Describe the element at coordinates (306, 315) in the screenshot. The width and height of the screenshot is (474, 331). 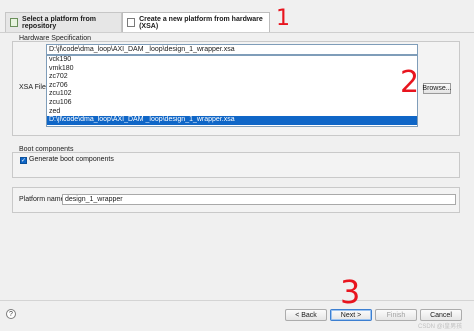
I see `back-button: < Back` at that location.